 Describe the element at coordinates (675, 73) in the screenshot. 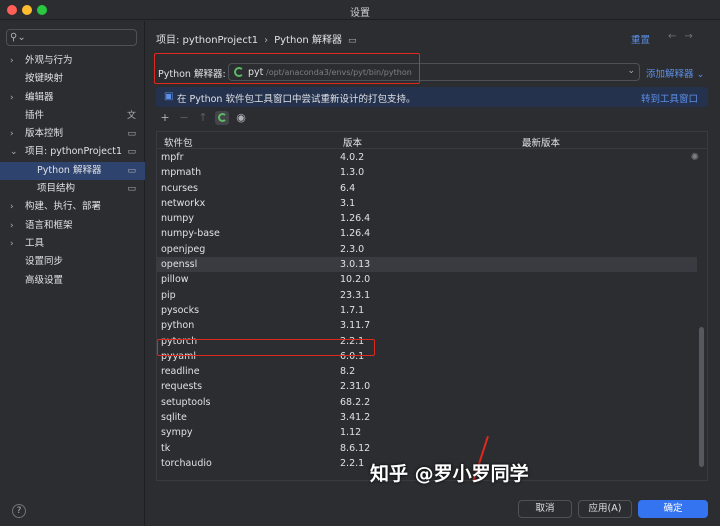

I see `add-interpreter-link: 添加解释器 ⌄` at that location.